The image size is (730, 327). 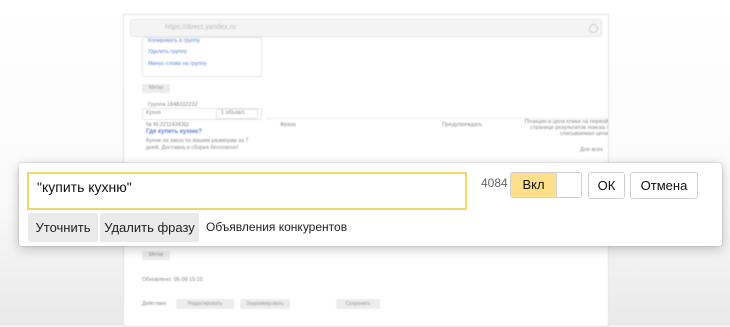 I want to click on refine-button: Уточнить, so click(x=63, y=227).